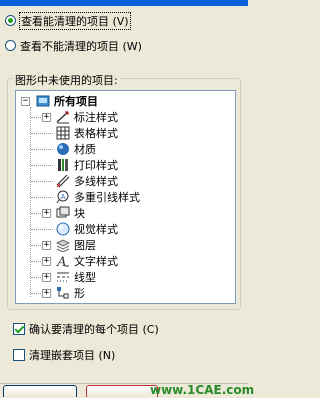 This screenshot has width=320, height=398. I want to click on material-icon, so click(63, 149).